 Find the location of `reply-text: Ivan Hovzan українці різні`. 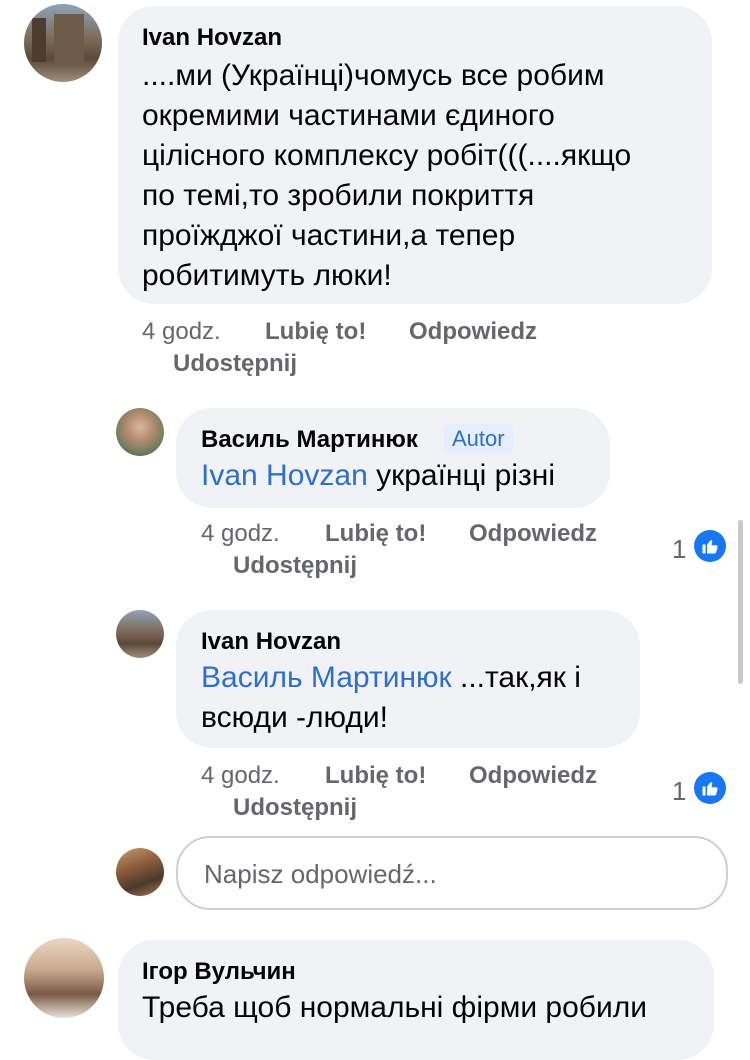

reply-text: Ivan Hovzan українці різні is located at coordinates (378, 476).